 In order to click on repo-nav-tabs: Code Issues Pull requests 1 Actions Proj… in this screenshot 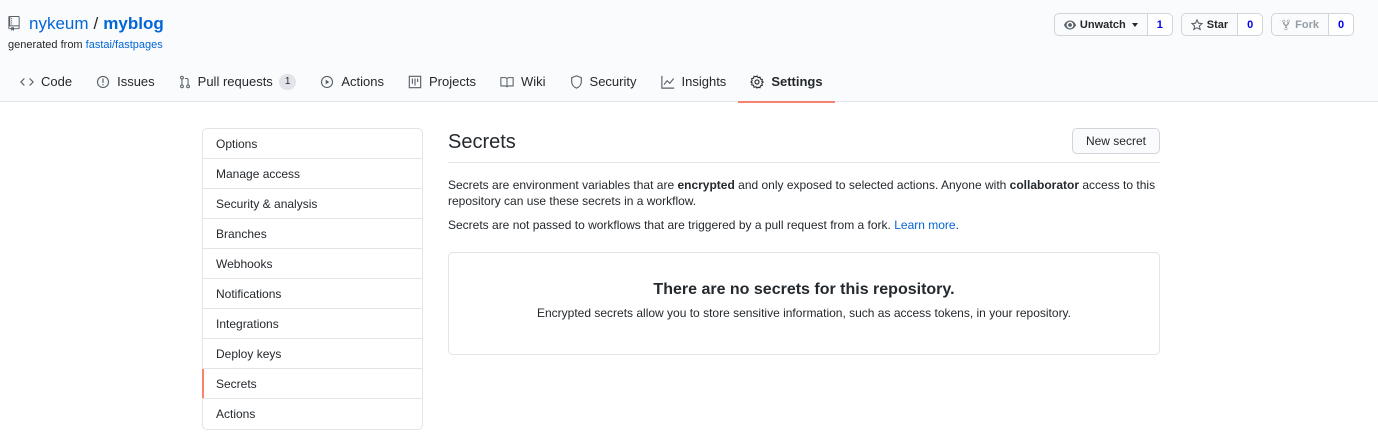, I will do `click(421, 83)`.